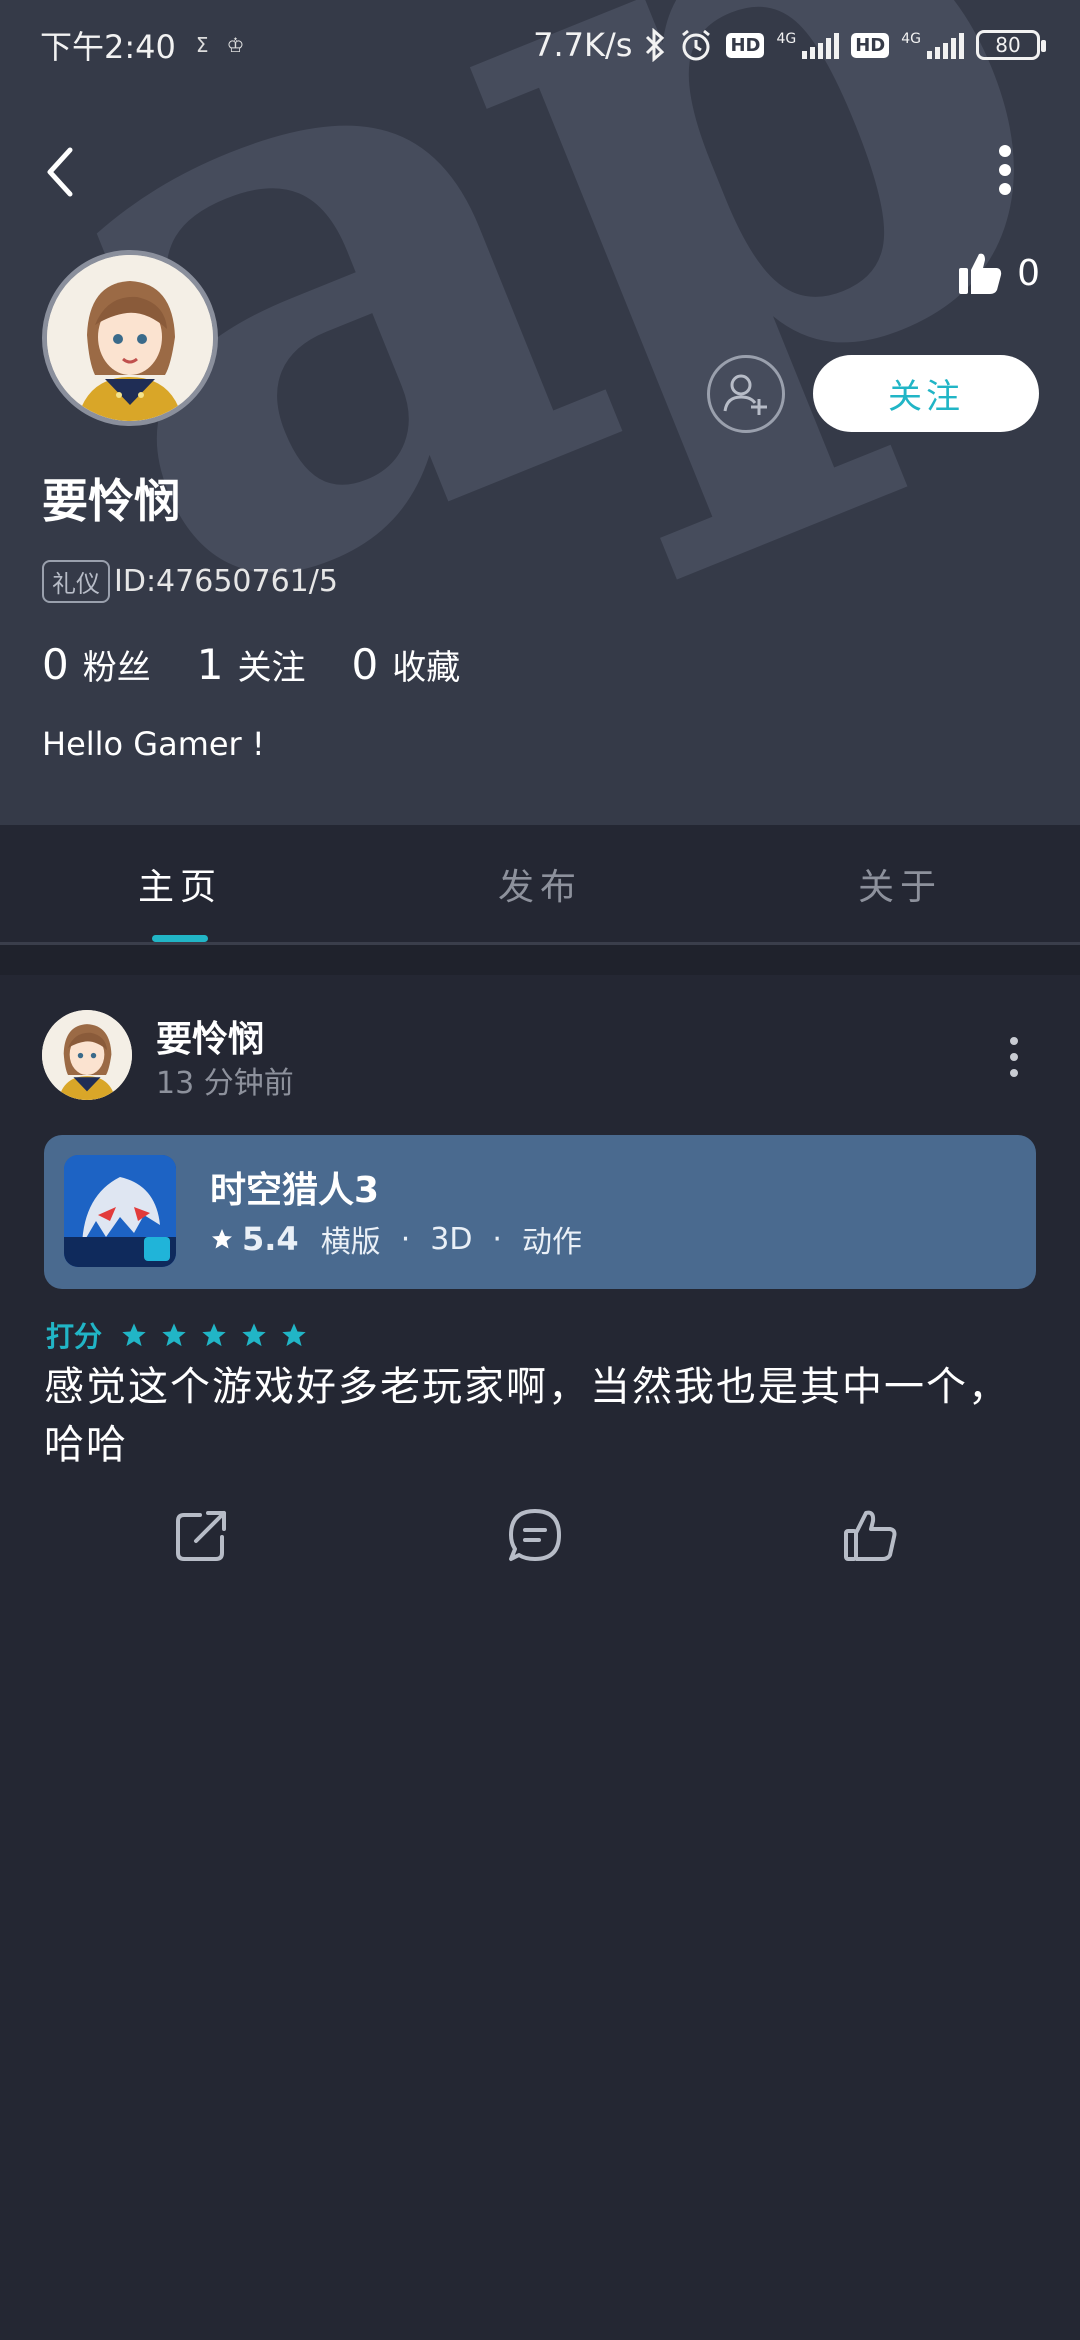 The height and width of the screenshot is (2340, 1080). What do you see at coordinates (210, 1036) in the screenshot?
I see `post-author-name: 要怜悯` at bounding box center [210, 1036].